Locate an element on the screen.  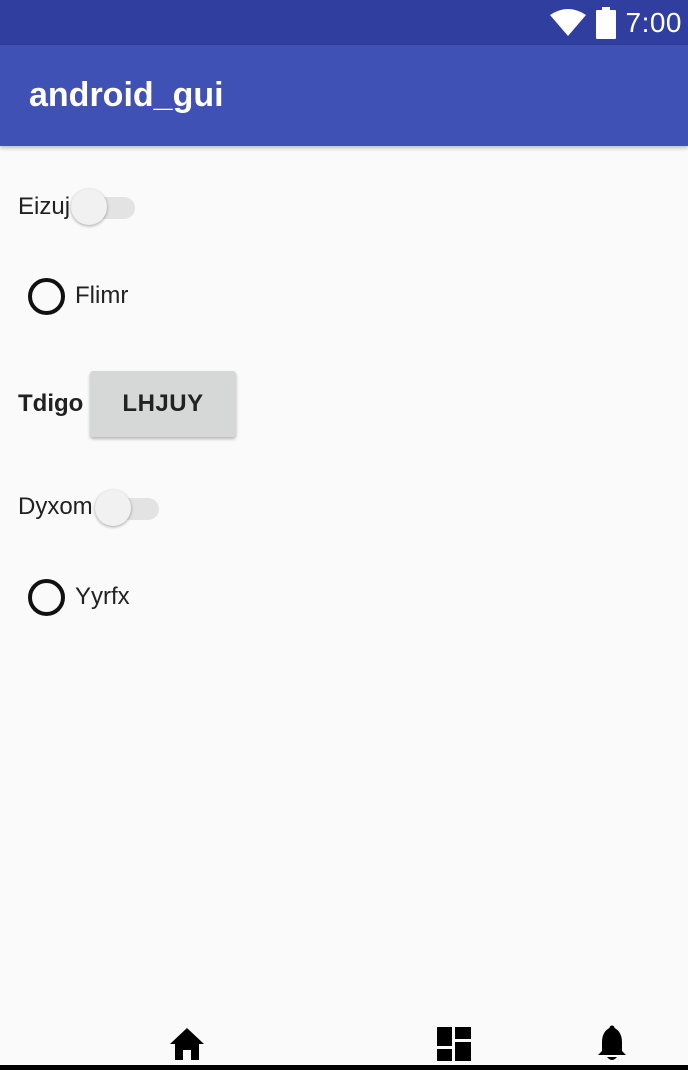
app-title: android_gui is located at coordinates (126, 95).